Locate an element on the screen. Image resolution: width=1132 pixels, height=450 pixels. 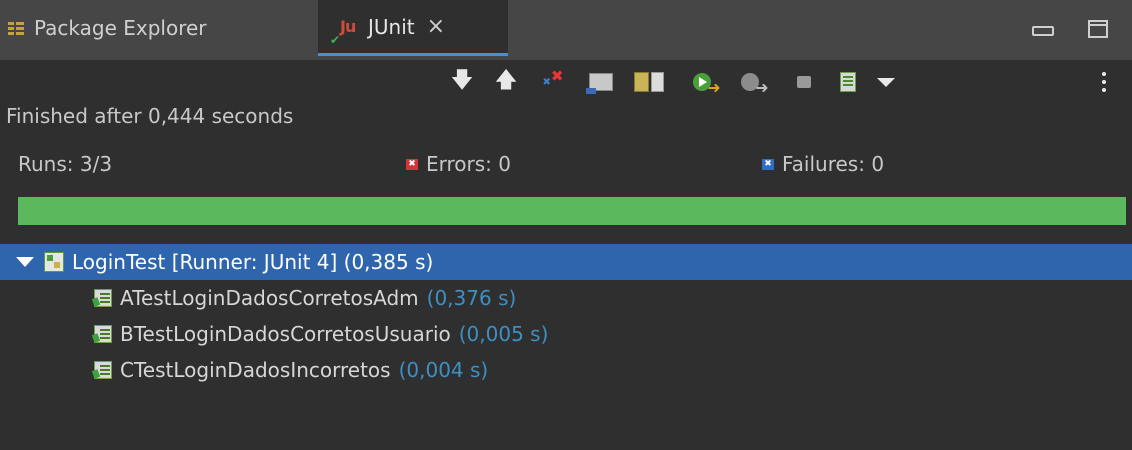
errors-counter: ✖ Errors: 0 is located at coordinates (458, 164).